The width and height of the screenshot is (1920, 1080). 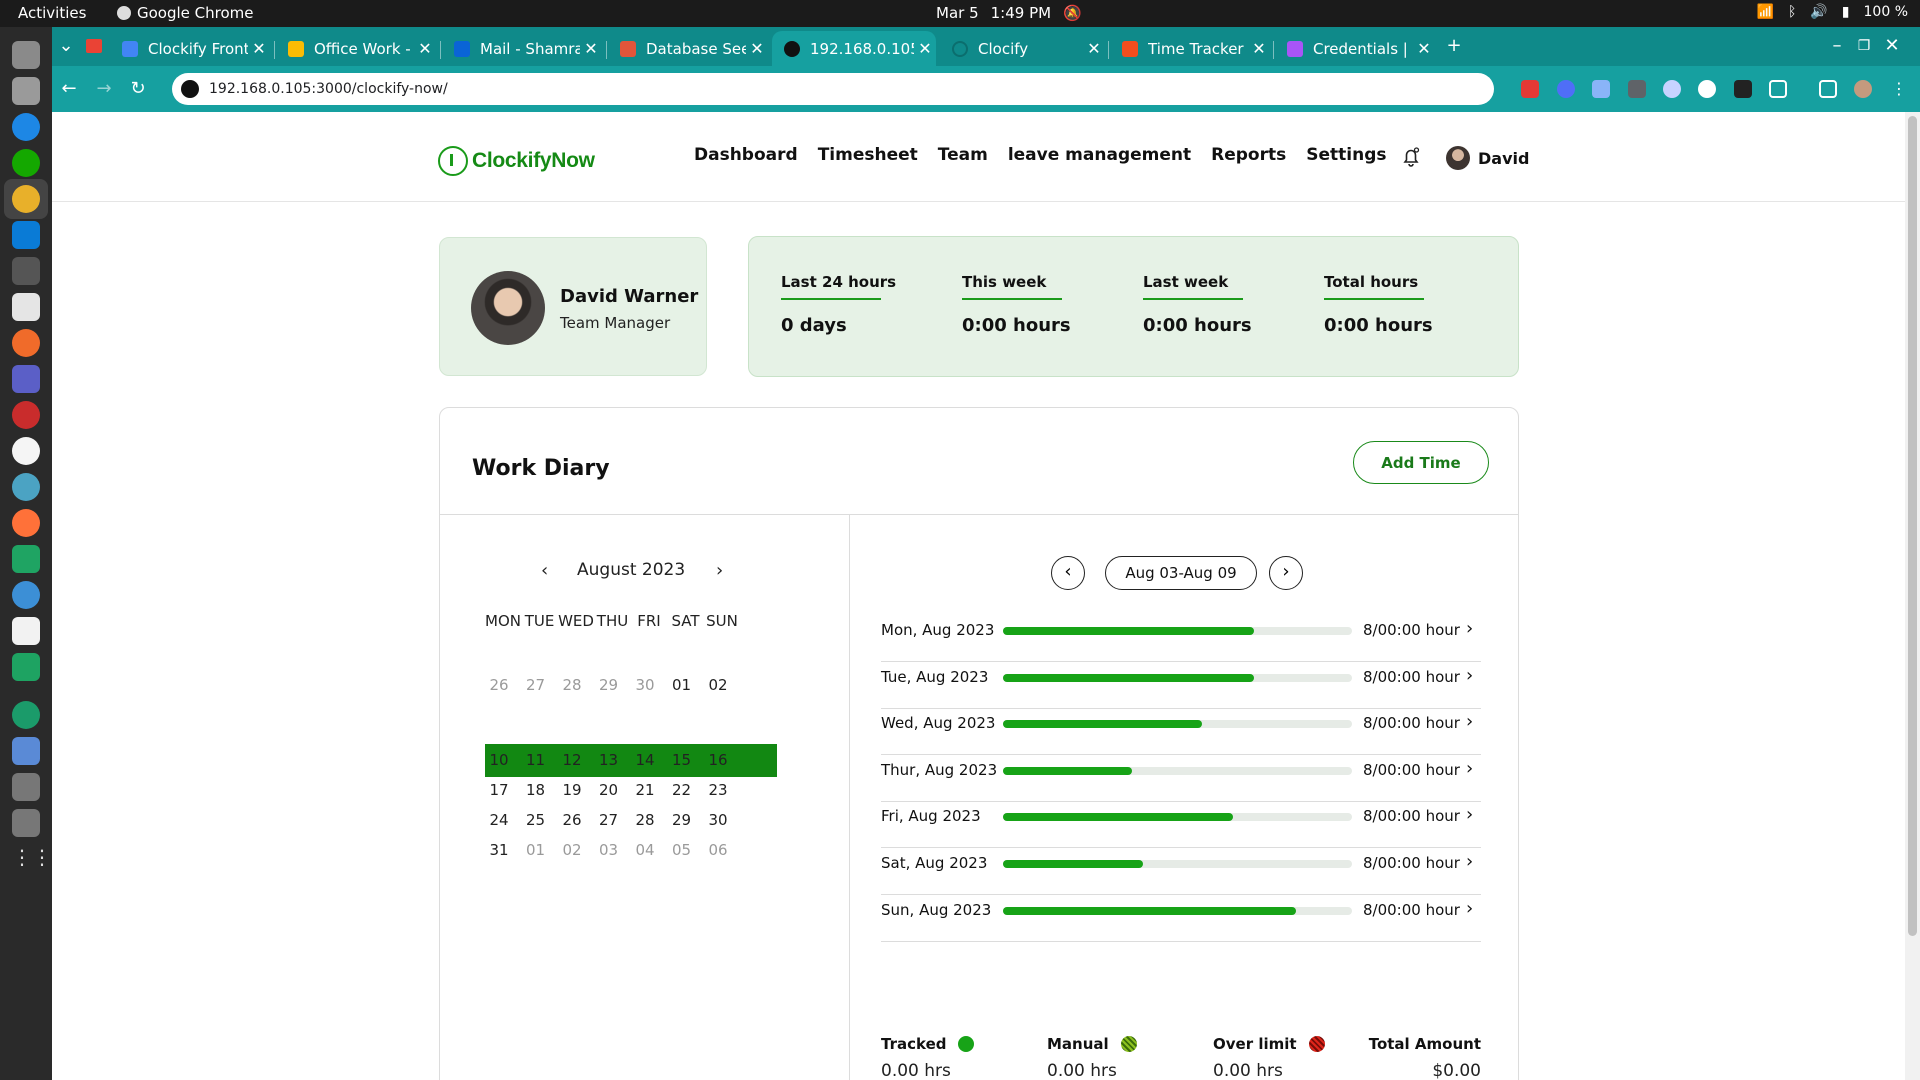 What do you see at coordinates (26, 235) in the screenshot?
I see `vscode-icon` at bounding box center [26, 235].